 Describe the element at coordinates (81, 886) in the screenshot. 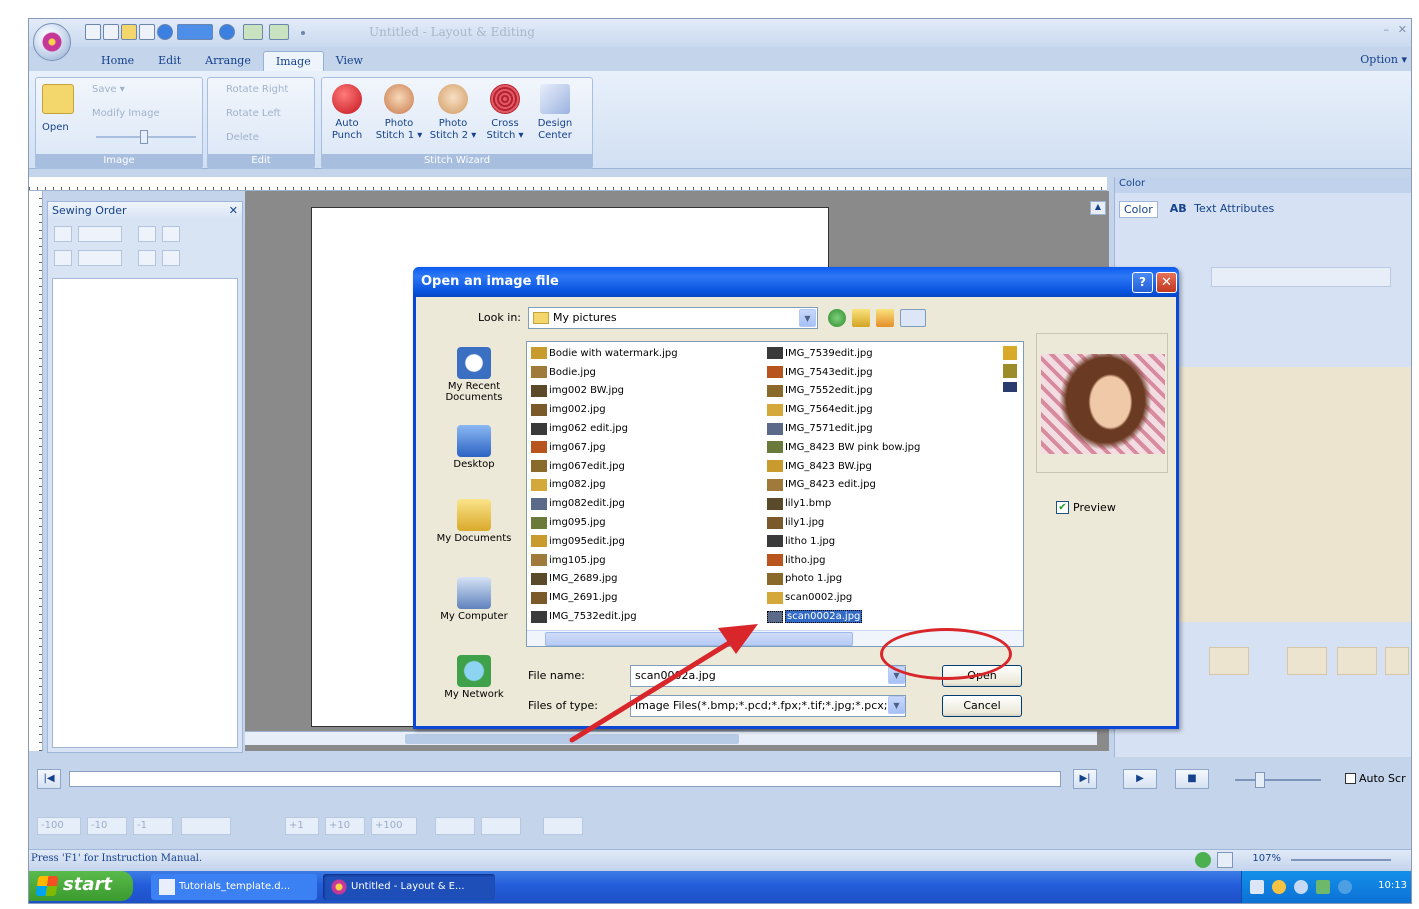

I see `start-button: start` at that location.